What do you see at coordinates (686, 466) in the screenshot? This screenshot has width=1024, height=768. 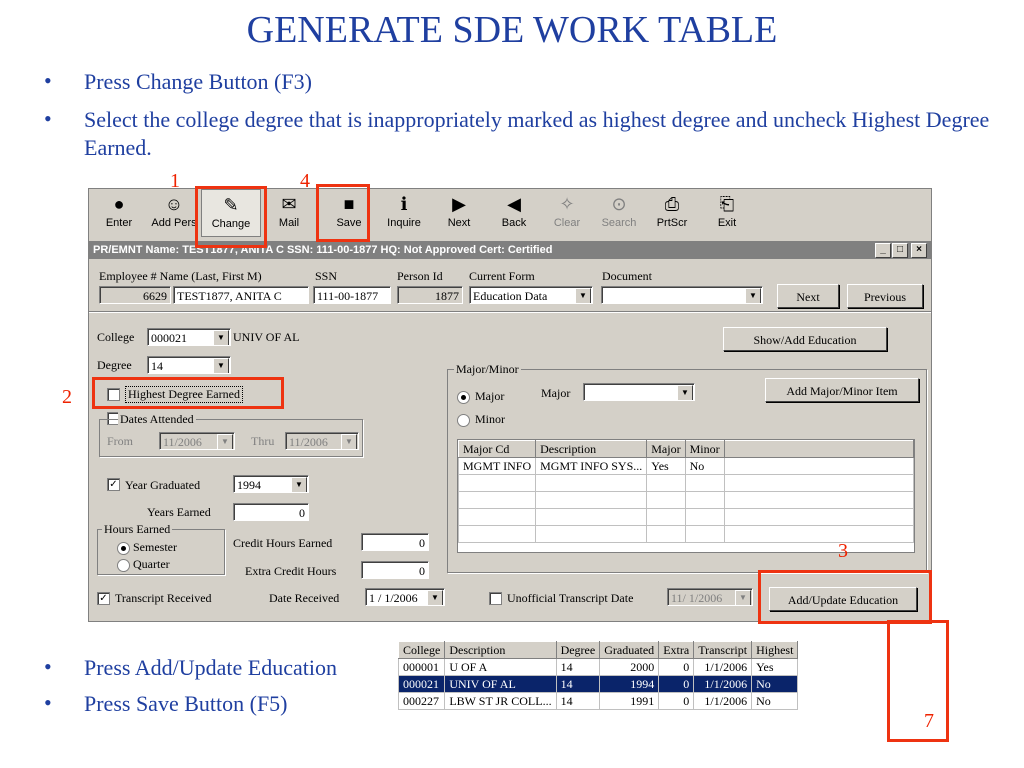 I see `table-row: MGMT INFO MGMT INFO SYS... Yes No` at bounding box center [686, 466].